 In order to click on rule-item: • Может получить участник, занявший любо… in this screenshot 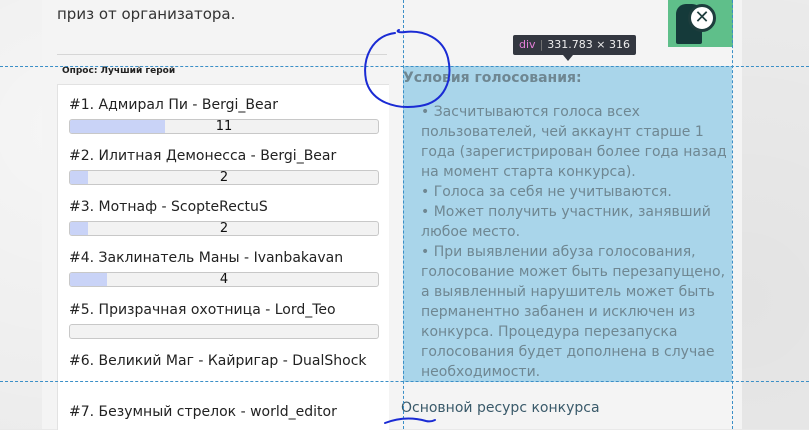, I will do `click(566, 222)`.